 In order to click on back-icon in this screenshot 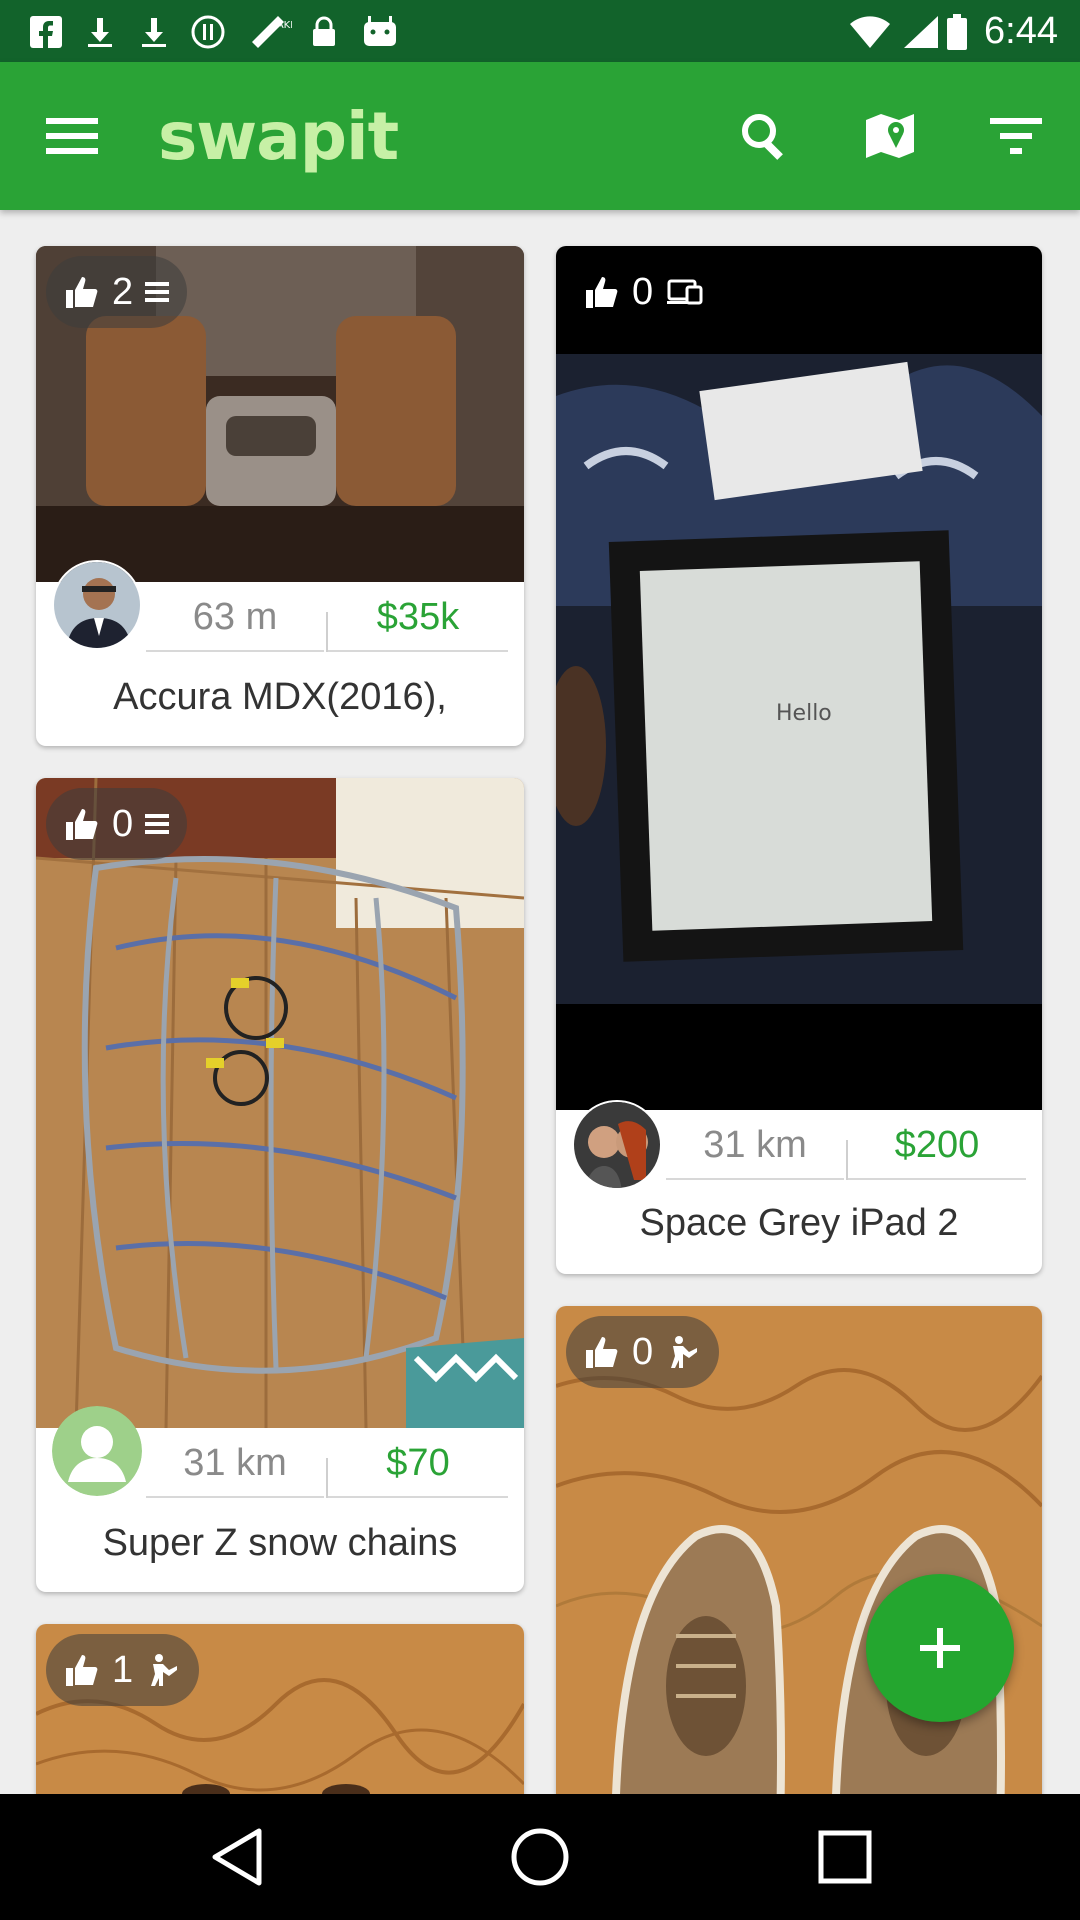, I will do `click(237, 1857)`.